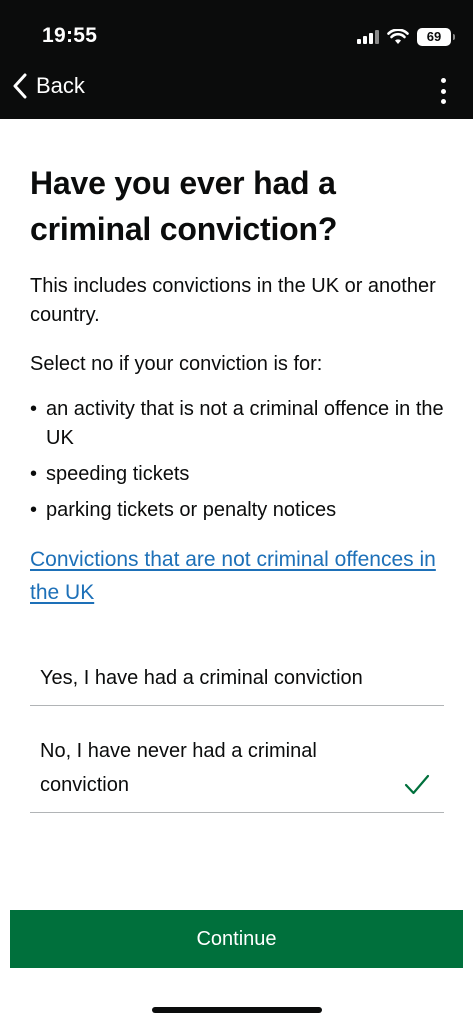 The height and width of the screenshot is (1024, 473). What do you see at coordinates (20, 86) in the screenshot?
I see `chevron-left-icon` at bounding box center [20, 86].